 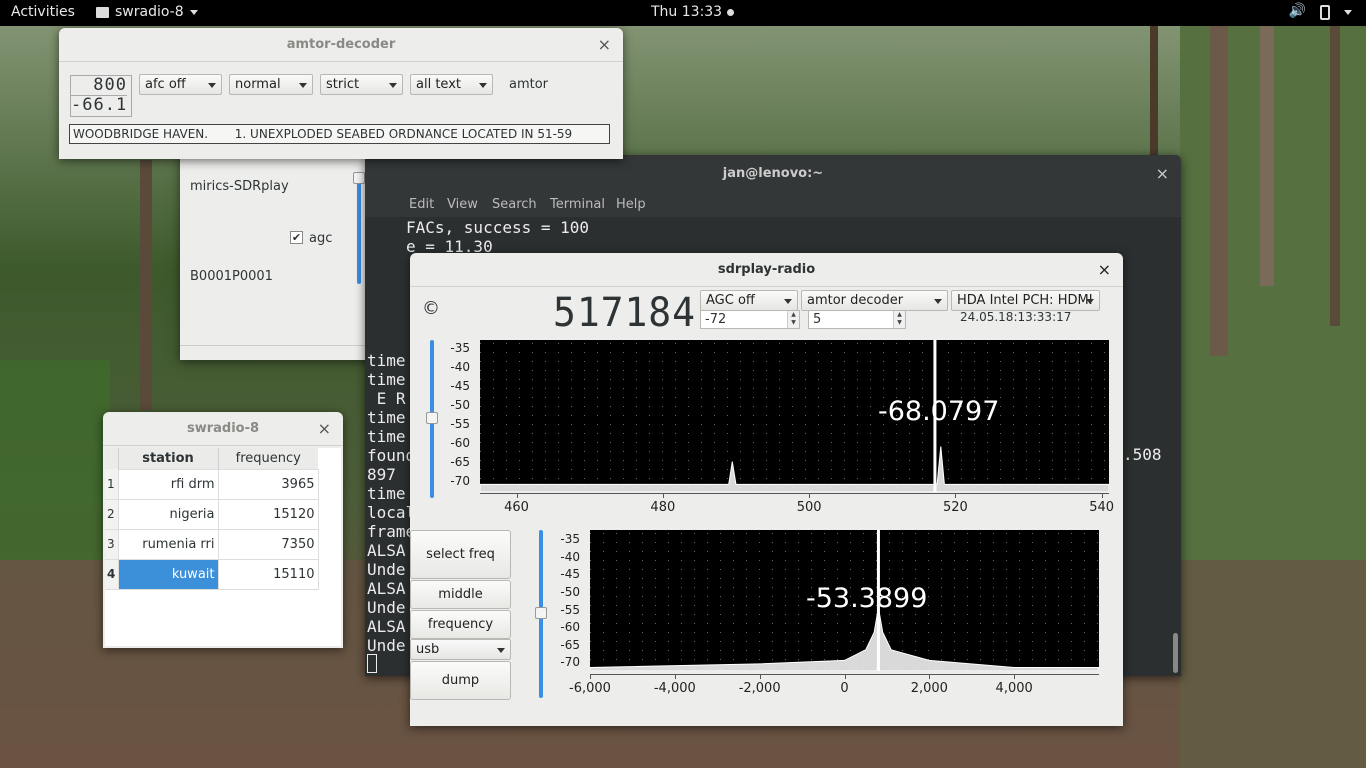 I want to click on frequency-cell: 7350, so click(x=268, y=544).